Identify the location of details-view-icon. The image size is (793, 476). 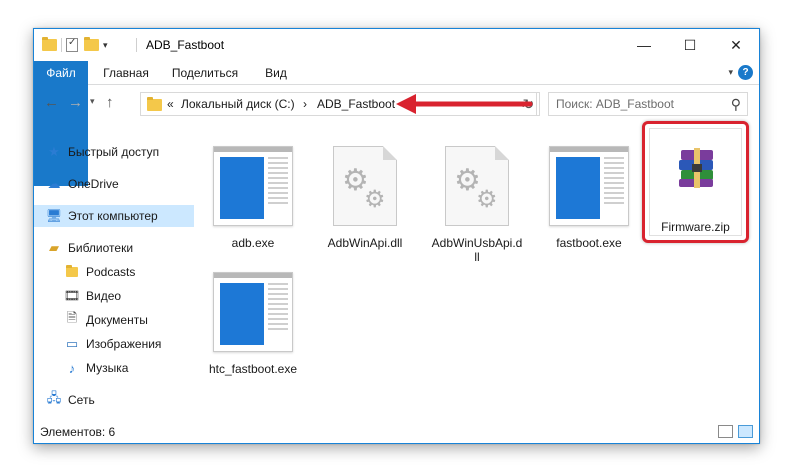
(725, 431).